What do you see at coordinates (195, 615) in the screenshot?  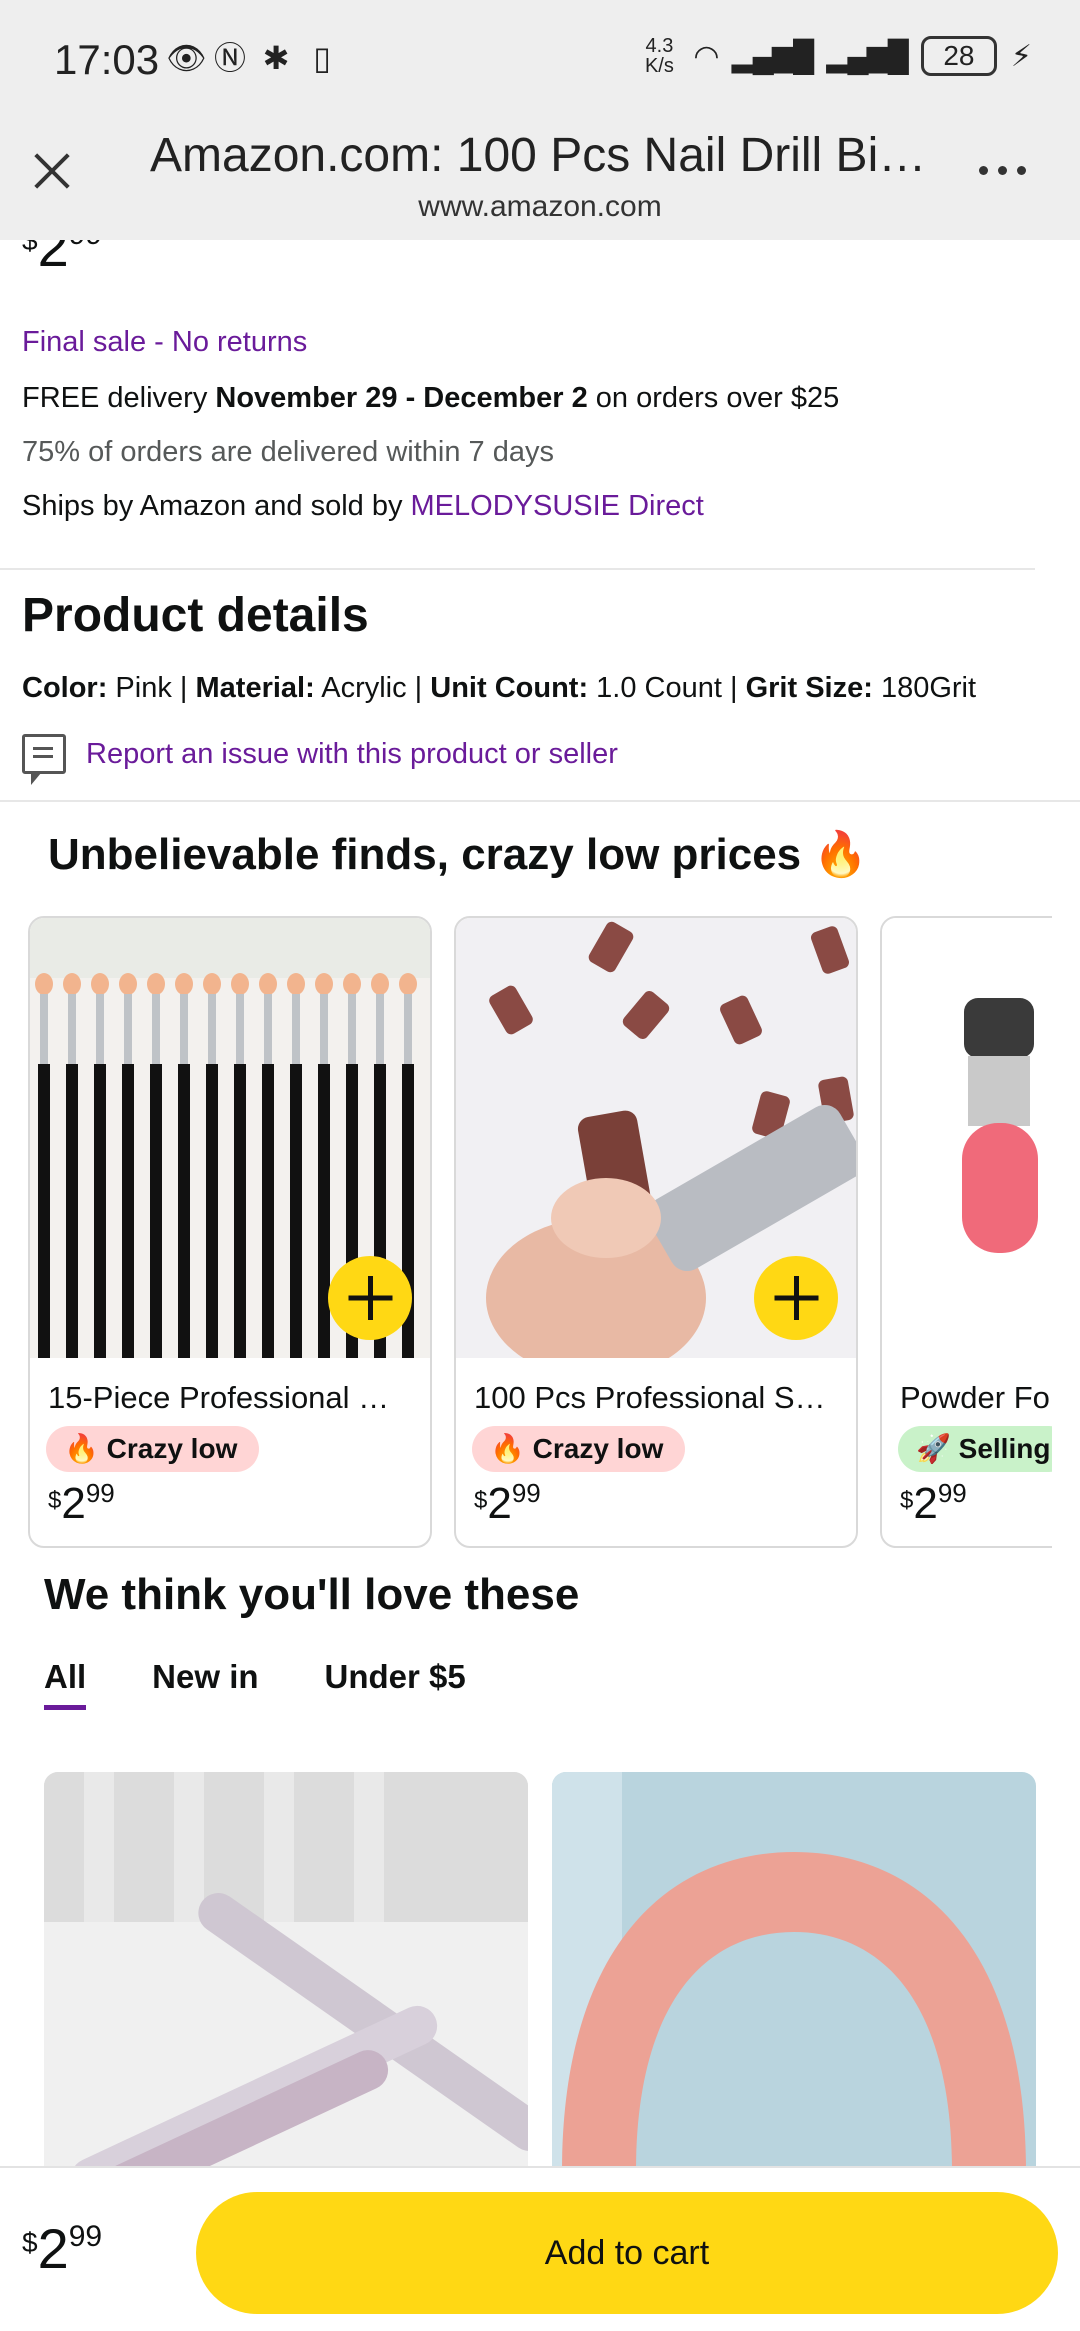 I see `product-details-heading: Product details` at bounding box center [195, 615].